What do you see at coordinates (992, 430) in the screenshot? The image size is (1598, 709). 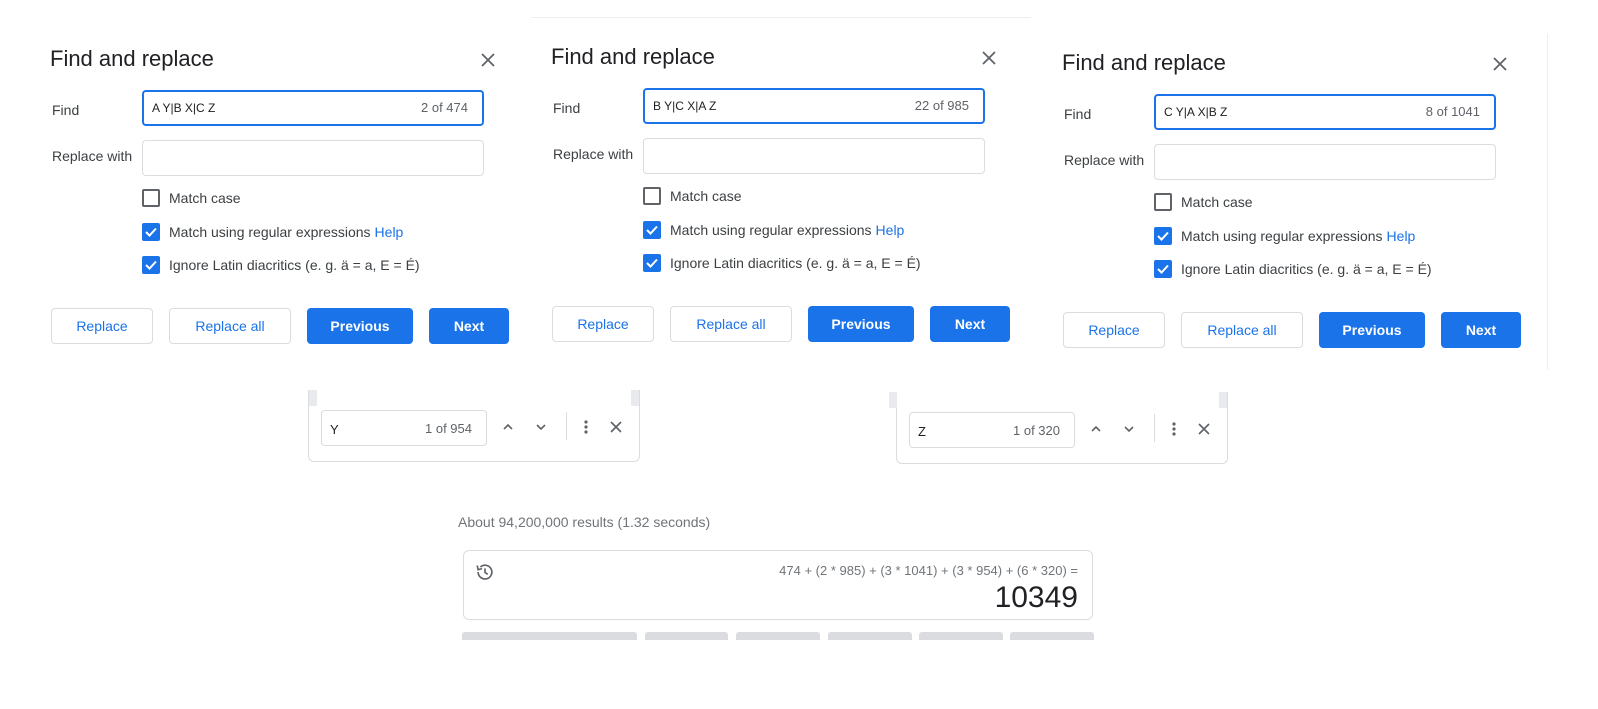 I see `find-in-page-input: Z 1 of 320` at bounding box center [992, 430].